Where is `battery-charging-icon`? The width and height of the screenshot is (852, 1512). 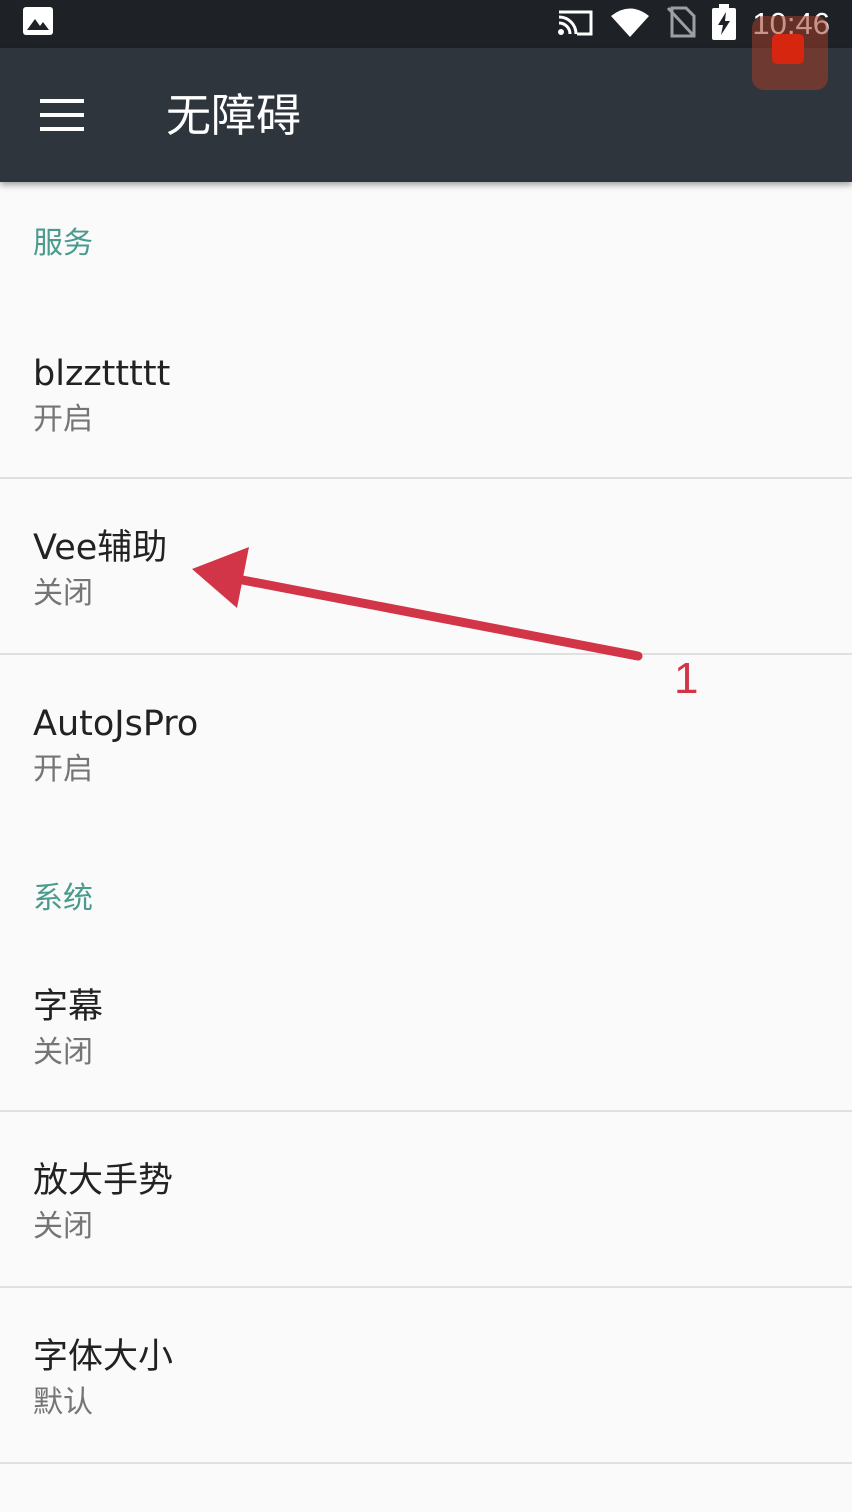 battery-charging-icon is located at coordinates (724, 24).